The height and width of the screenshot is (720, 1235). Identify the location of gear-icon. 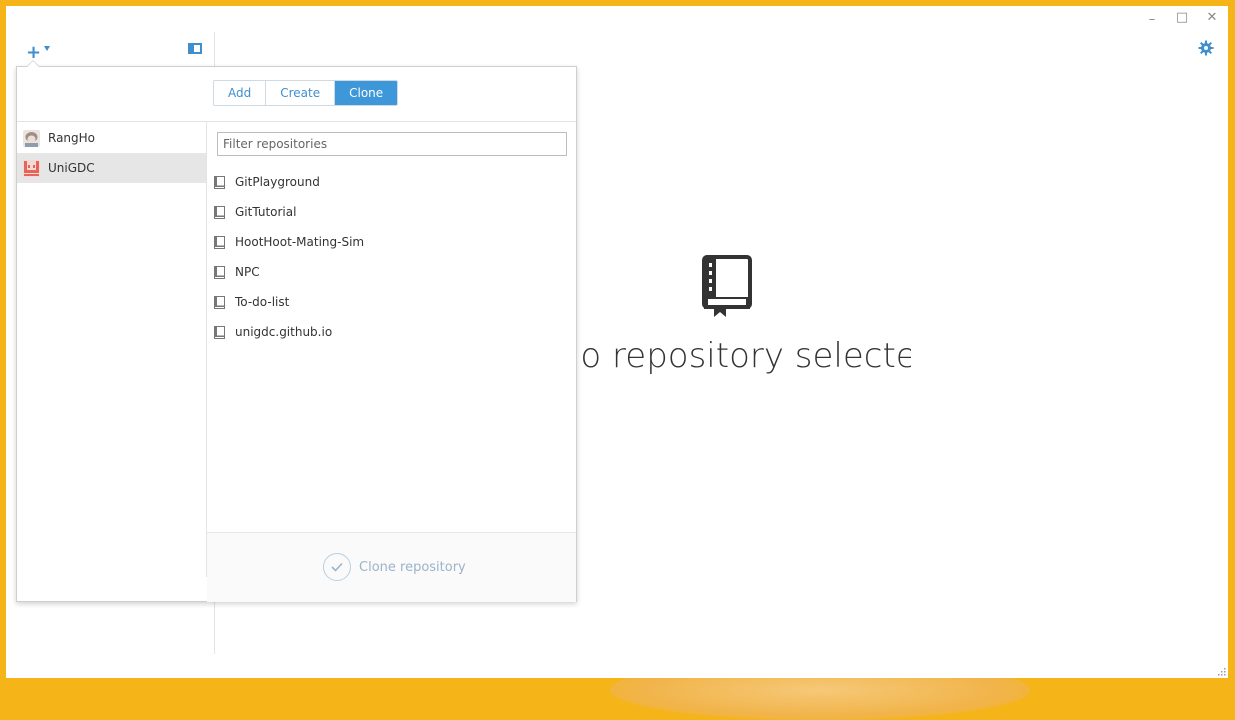
(1206, 48).